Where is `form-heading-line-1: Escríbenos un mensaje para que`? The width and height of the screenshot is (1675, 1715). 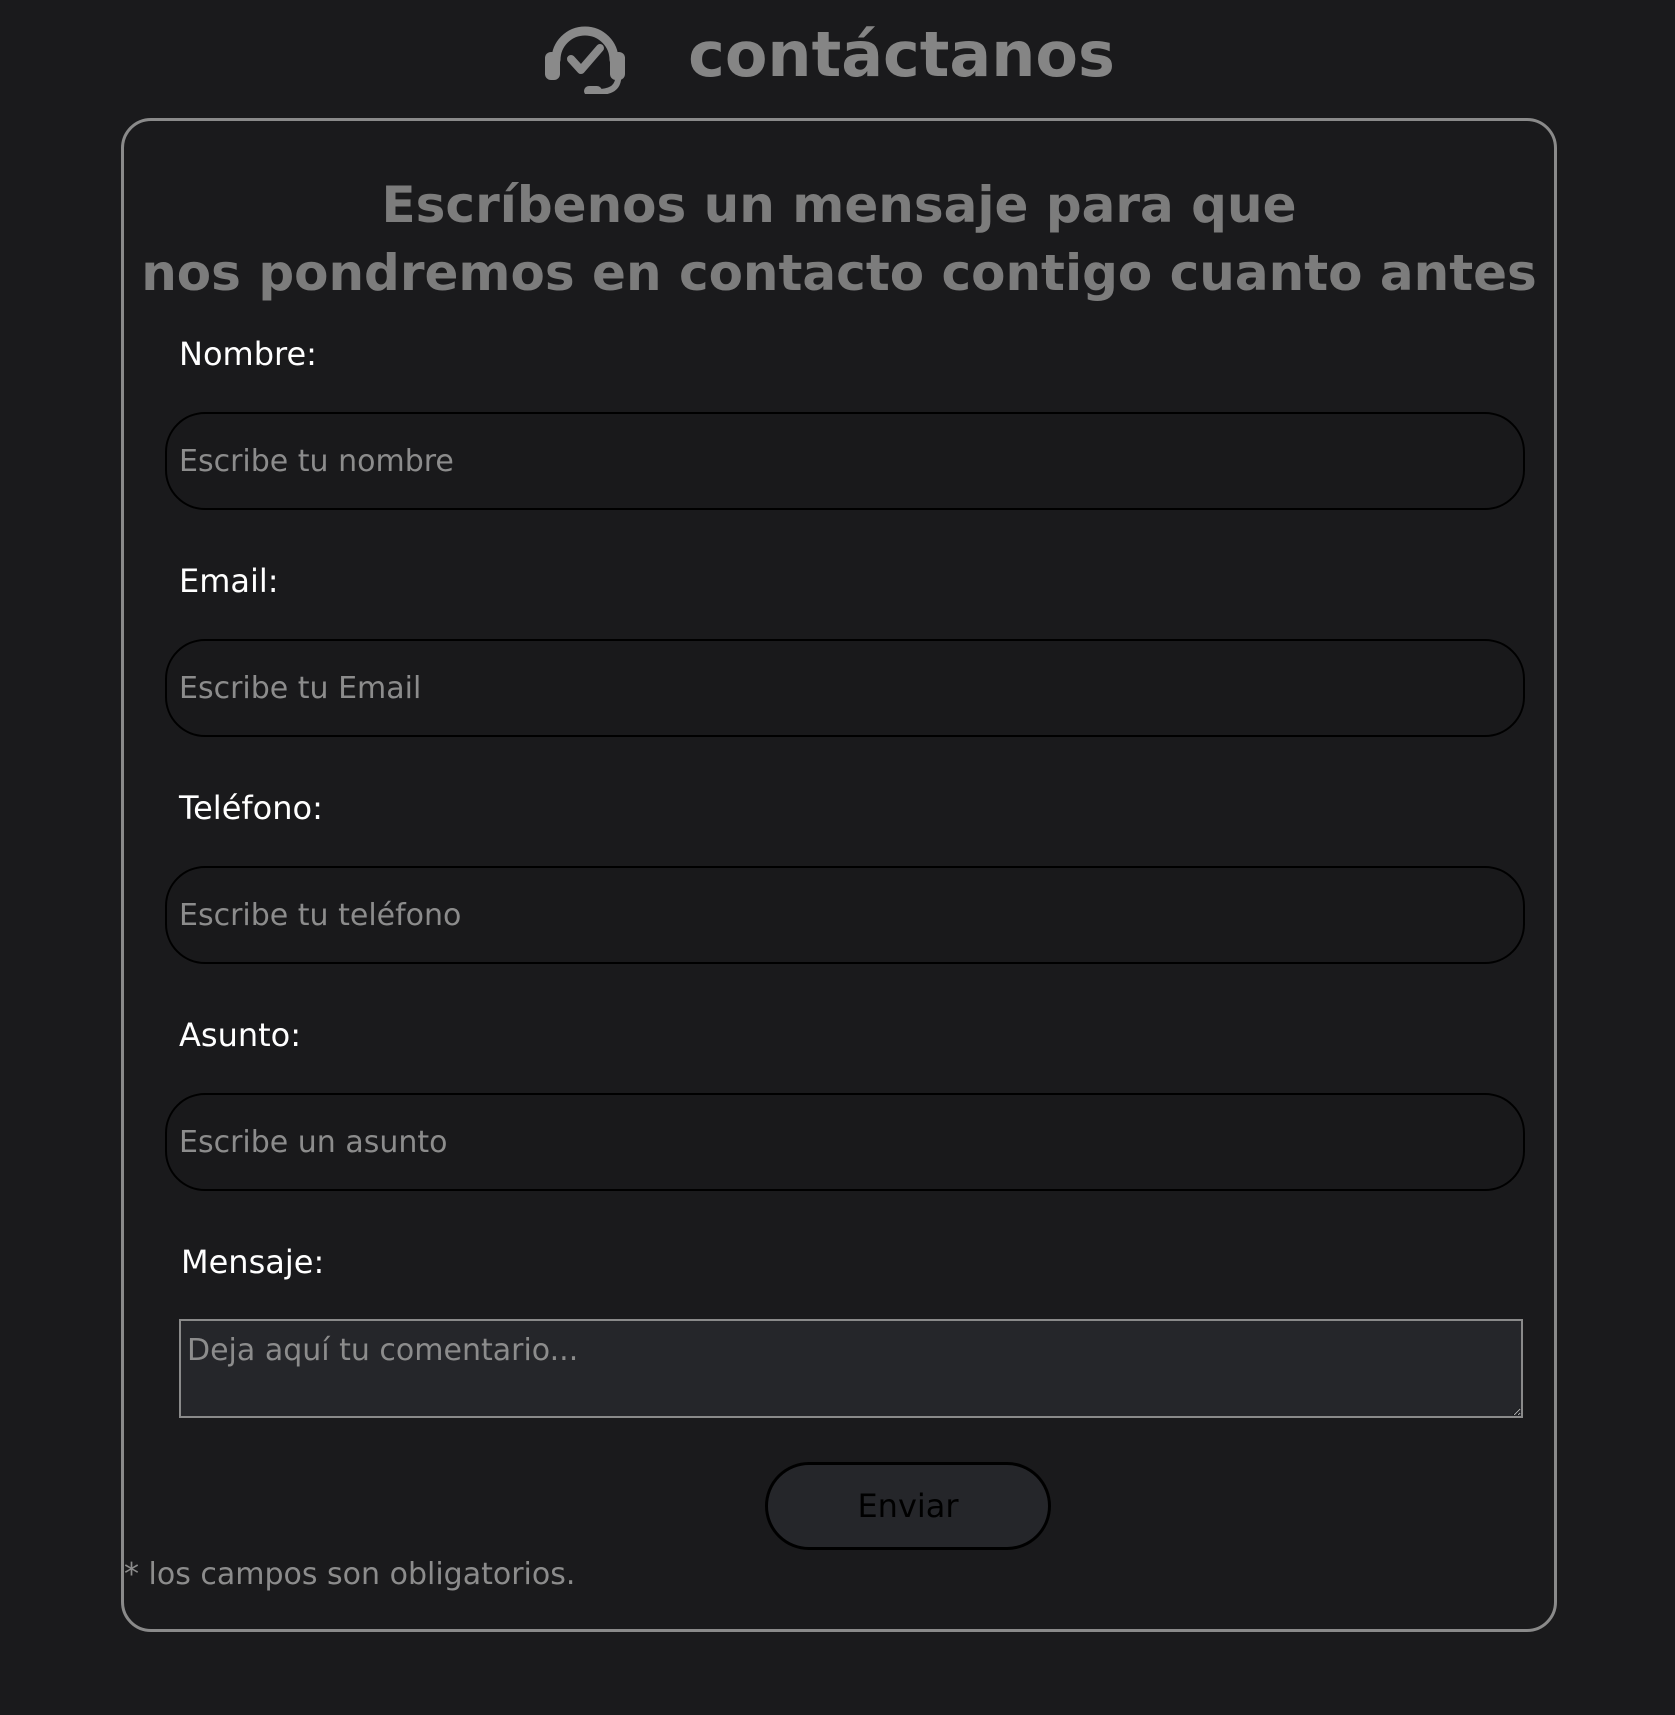 form-heading-line-1: Escríbenos un mensaje para que is located at coordinates (839, 205).